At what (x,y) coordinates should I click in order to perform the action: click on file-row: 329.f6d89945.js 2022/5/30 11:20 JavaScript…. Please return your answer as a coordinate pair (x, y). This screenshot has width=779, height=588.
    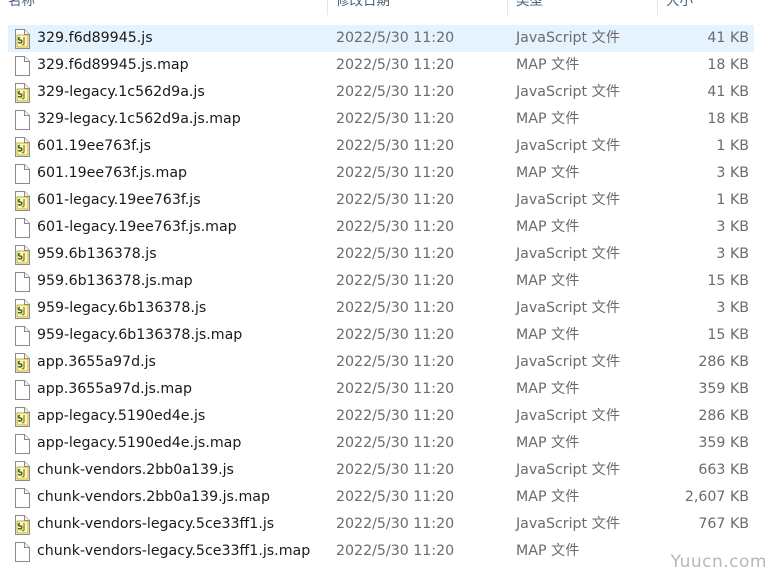
    Looking at the image, I should click on (381, 38).